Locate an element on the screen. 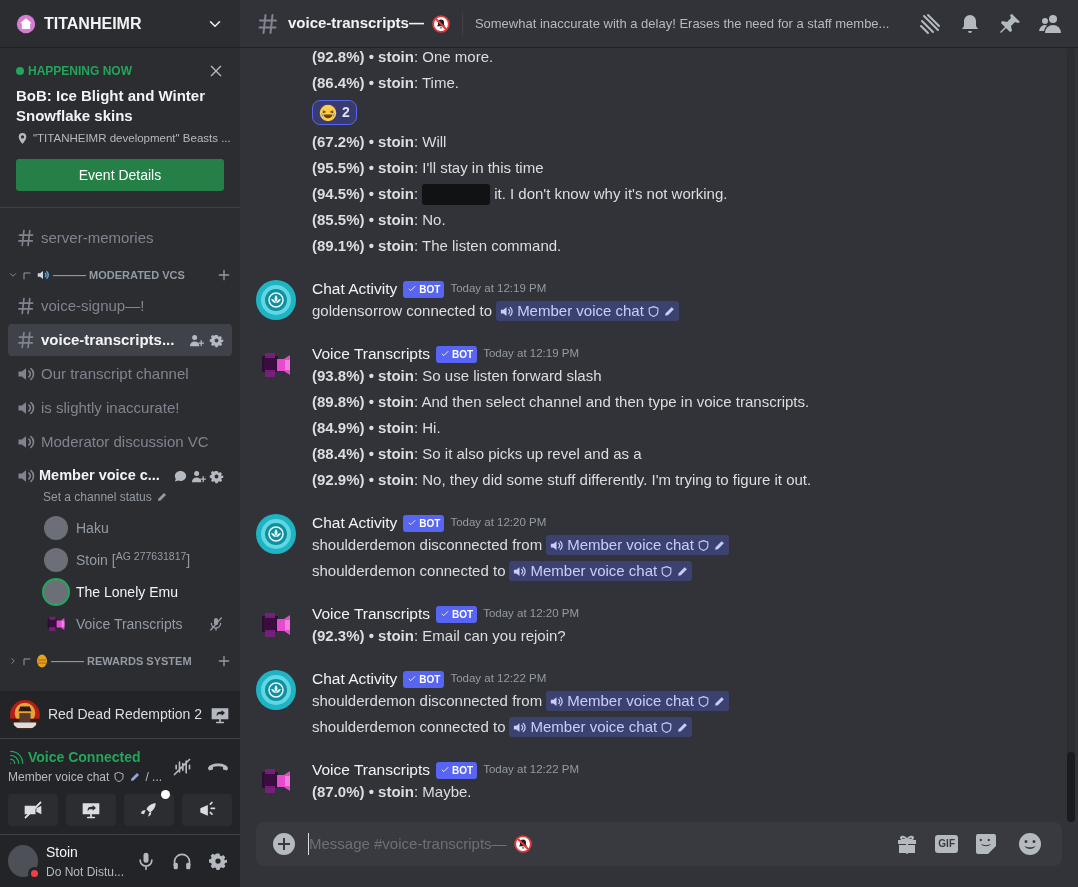 Image resolution: width=1078 pixels, height=887 pixels. camera-button is located at coordinates (33, 810).